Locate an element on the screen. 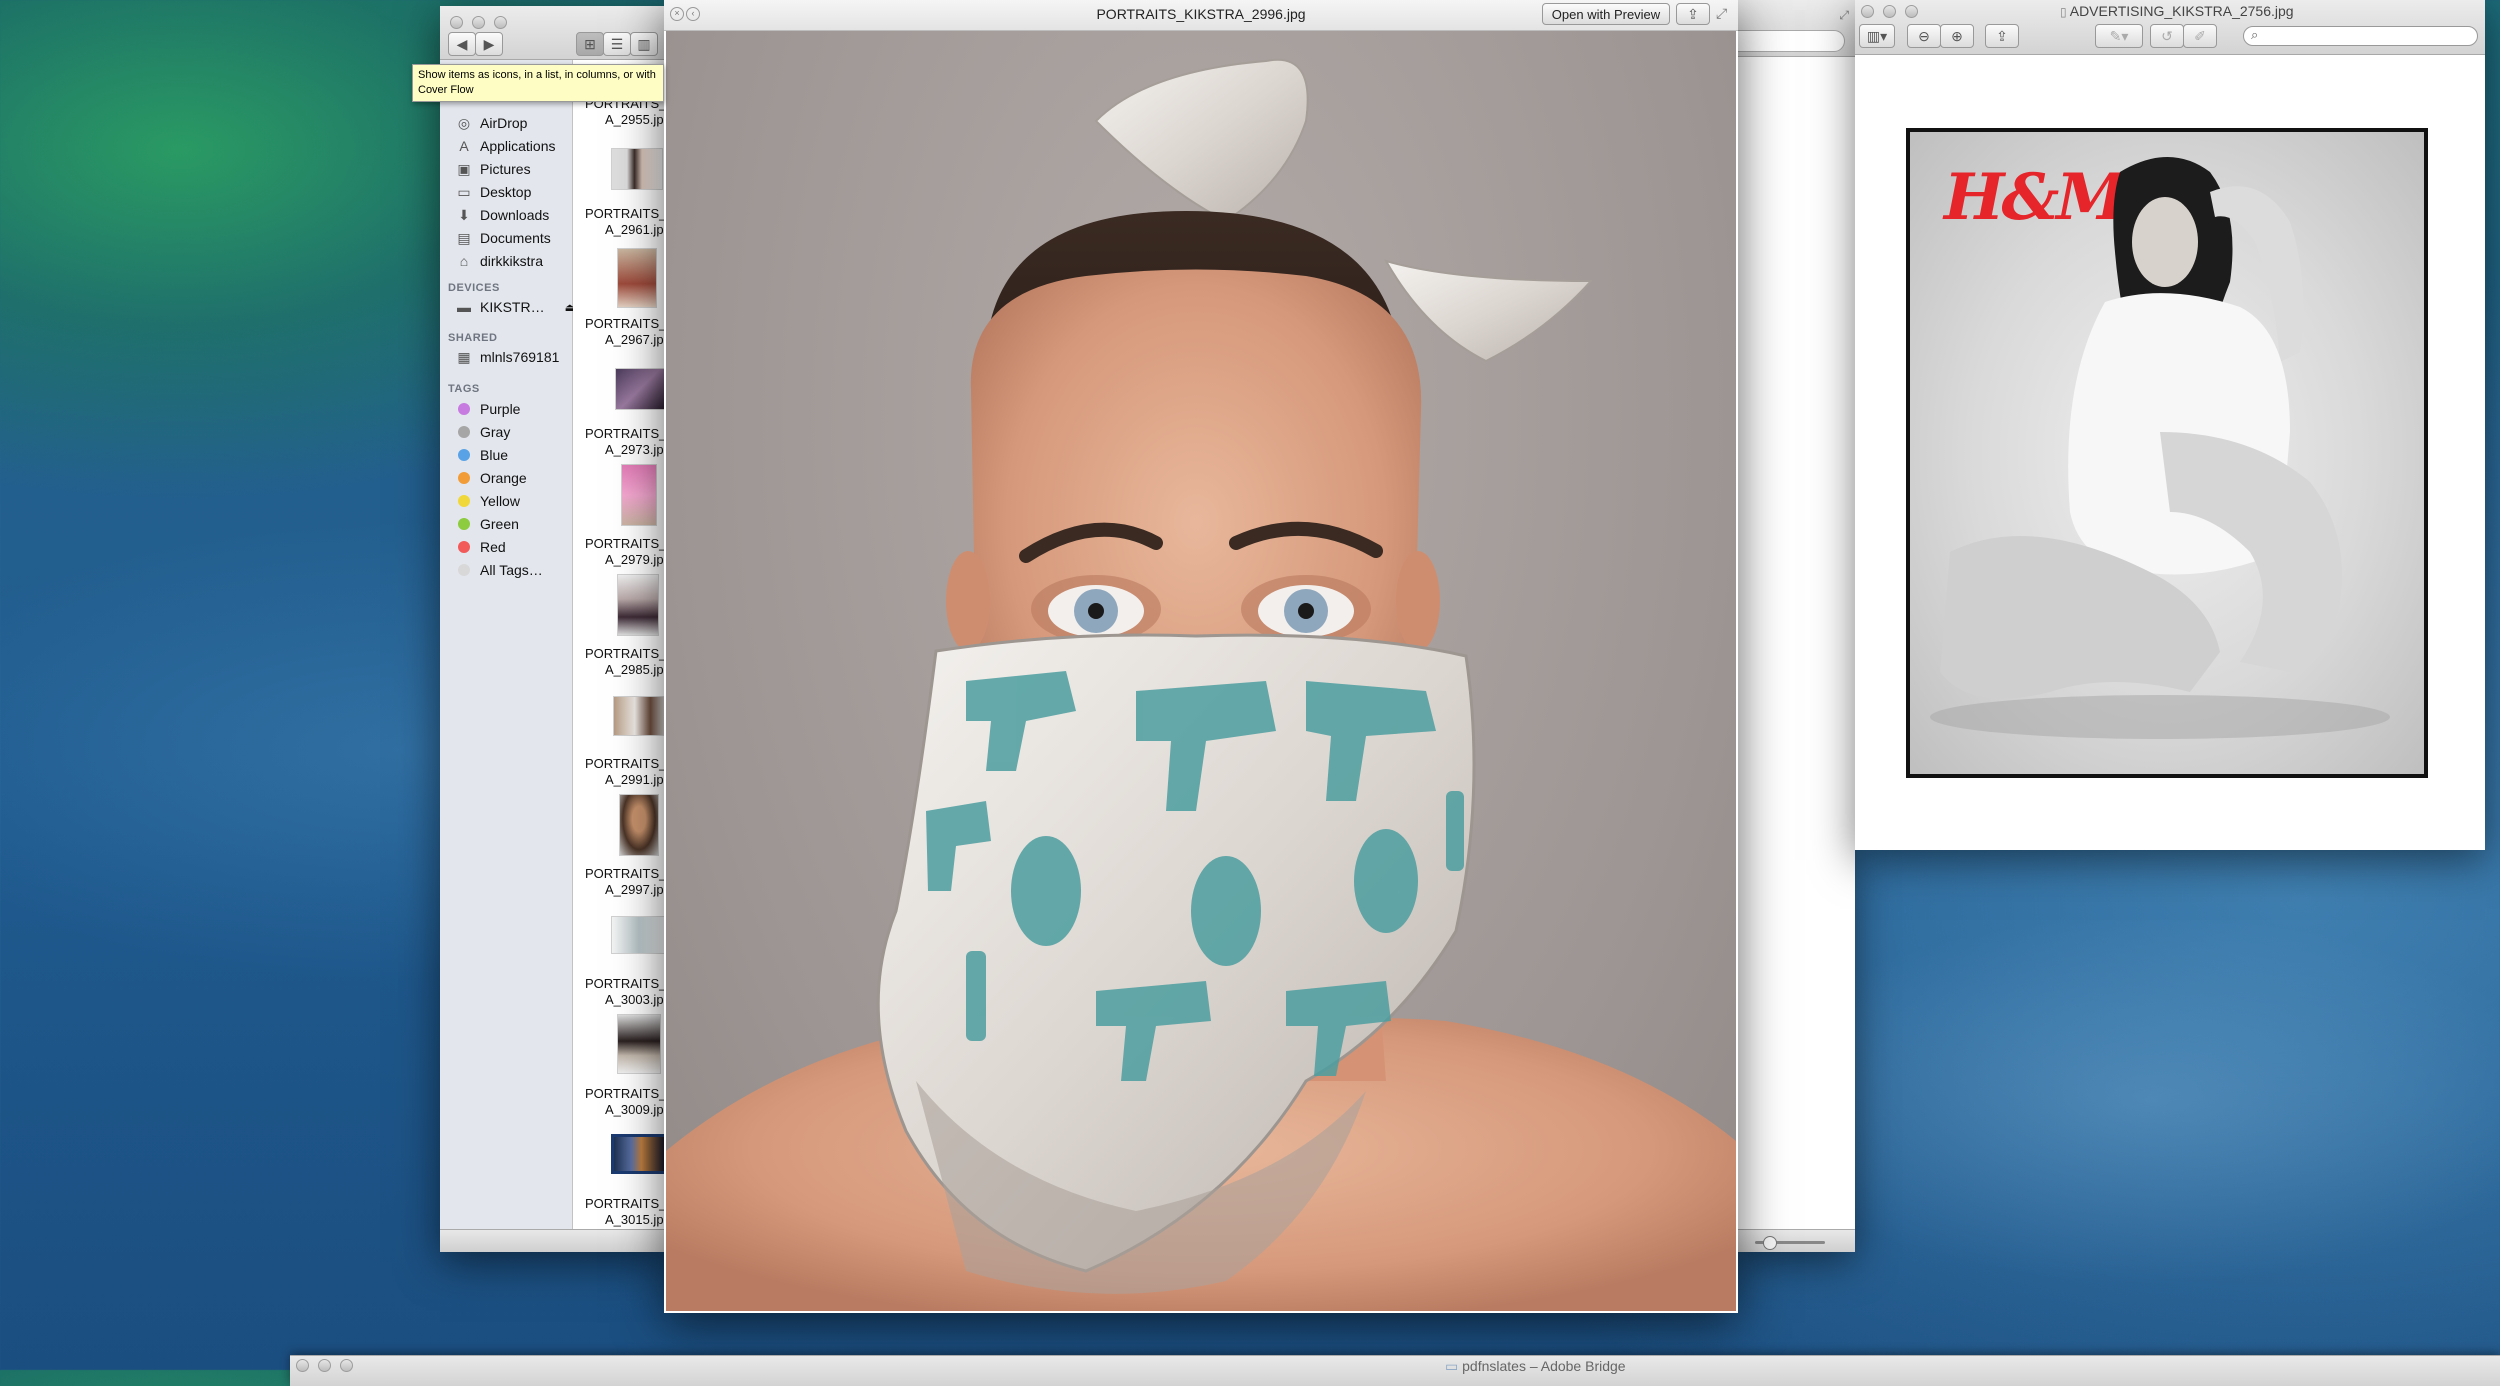 This screenshot has width=2500, height=1386. sidebar-header-shared: SHARED is located at coordinates (472, 338).